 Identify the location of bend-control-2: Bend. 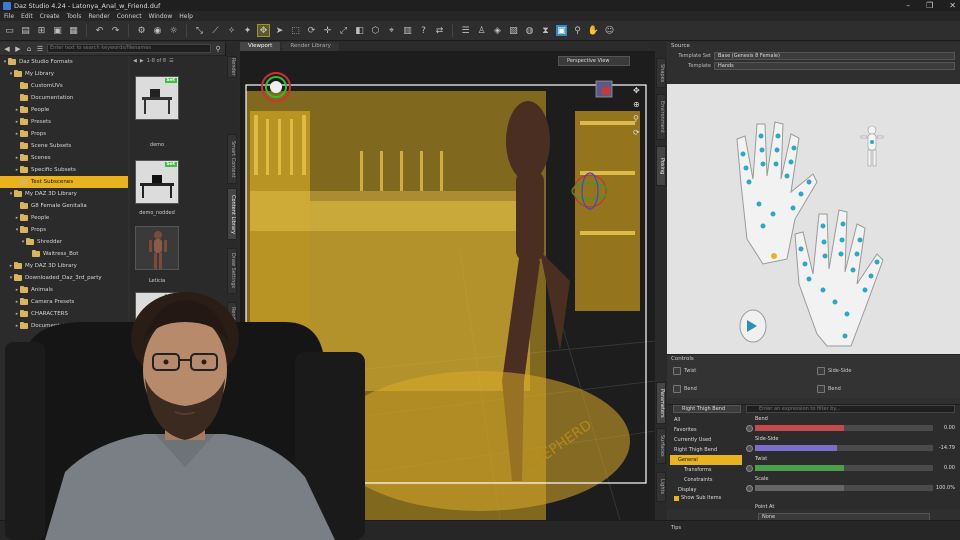
(829, 389).